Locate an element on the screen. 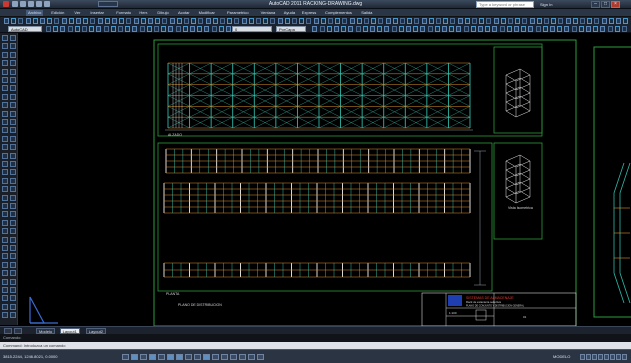  ribbon-tab: Ayuda is located at coordinates (289, 13).